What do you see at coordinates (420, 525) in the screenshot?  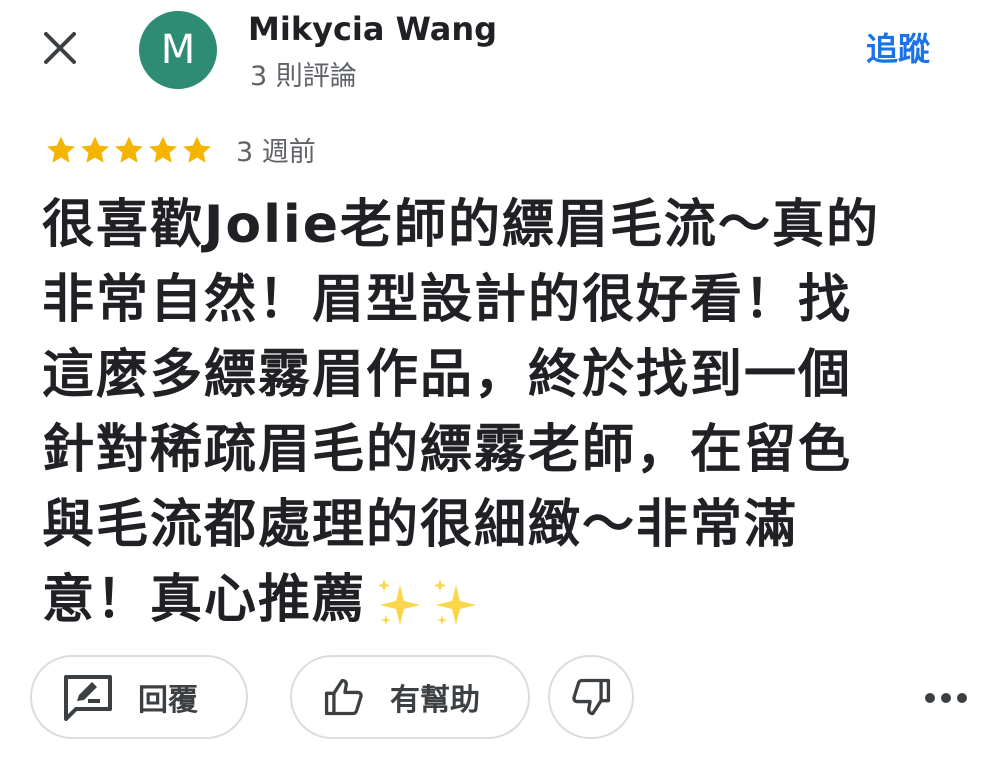 I see `review-line: 與毛流都處理的很細緻～非常滿` at bounding box center [420, 525].